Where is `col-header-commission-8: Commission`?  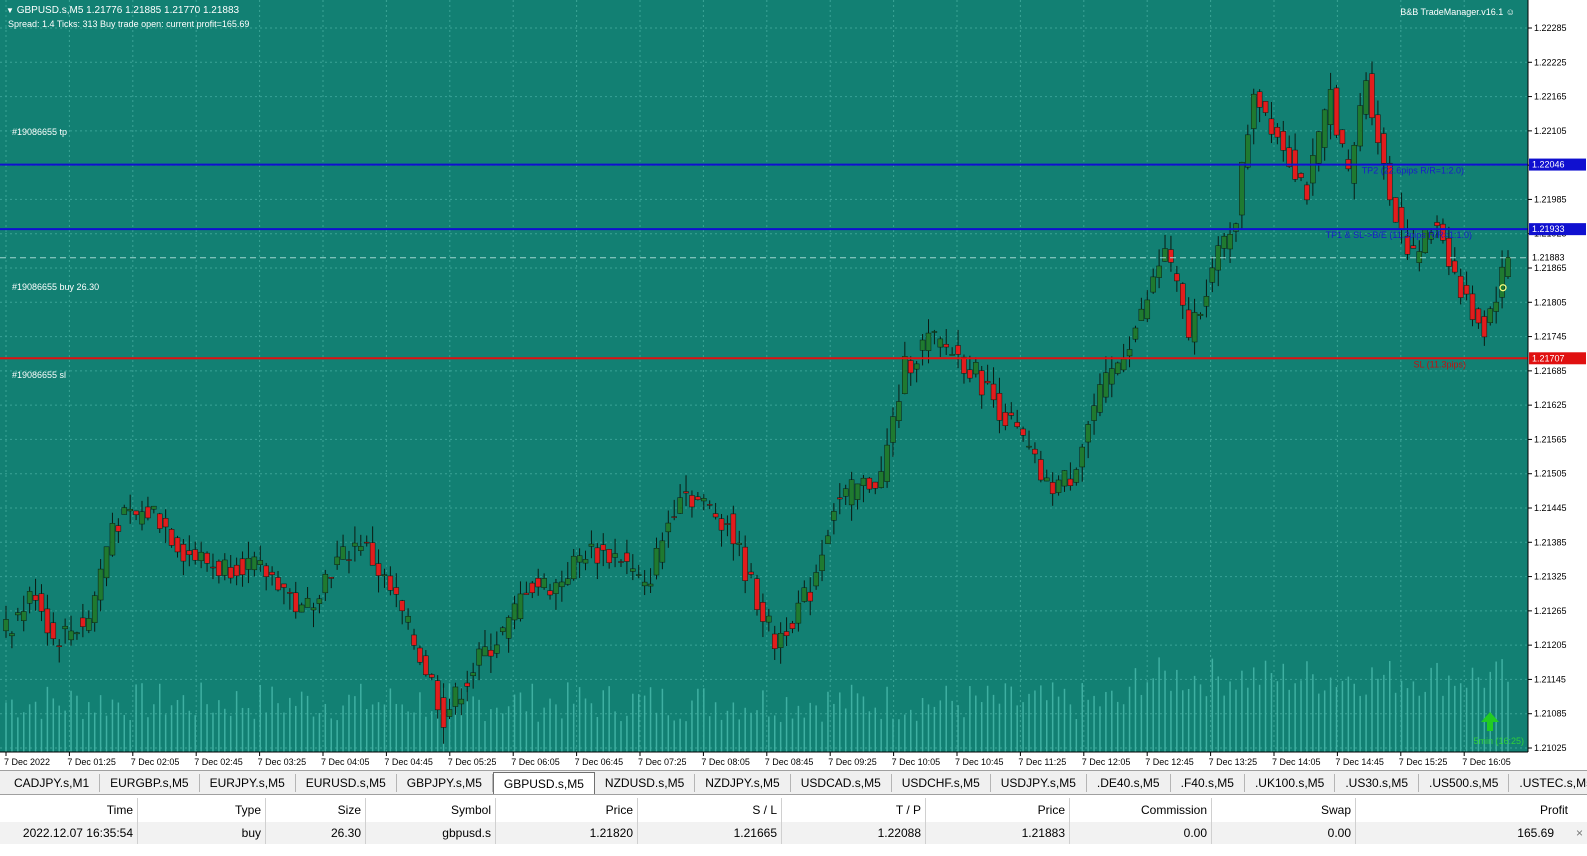
col-header-commission-8: Commission is located at coordinates (1141, 810).